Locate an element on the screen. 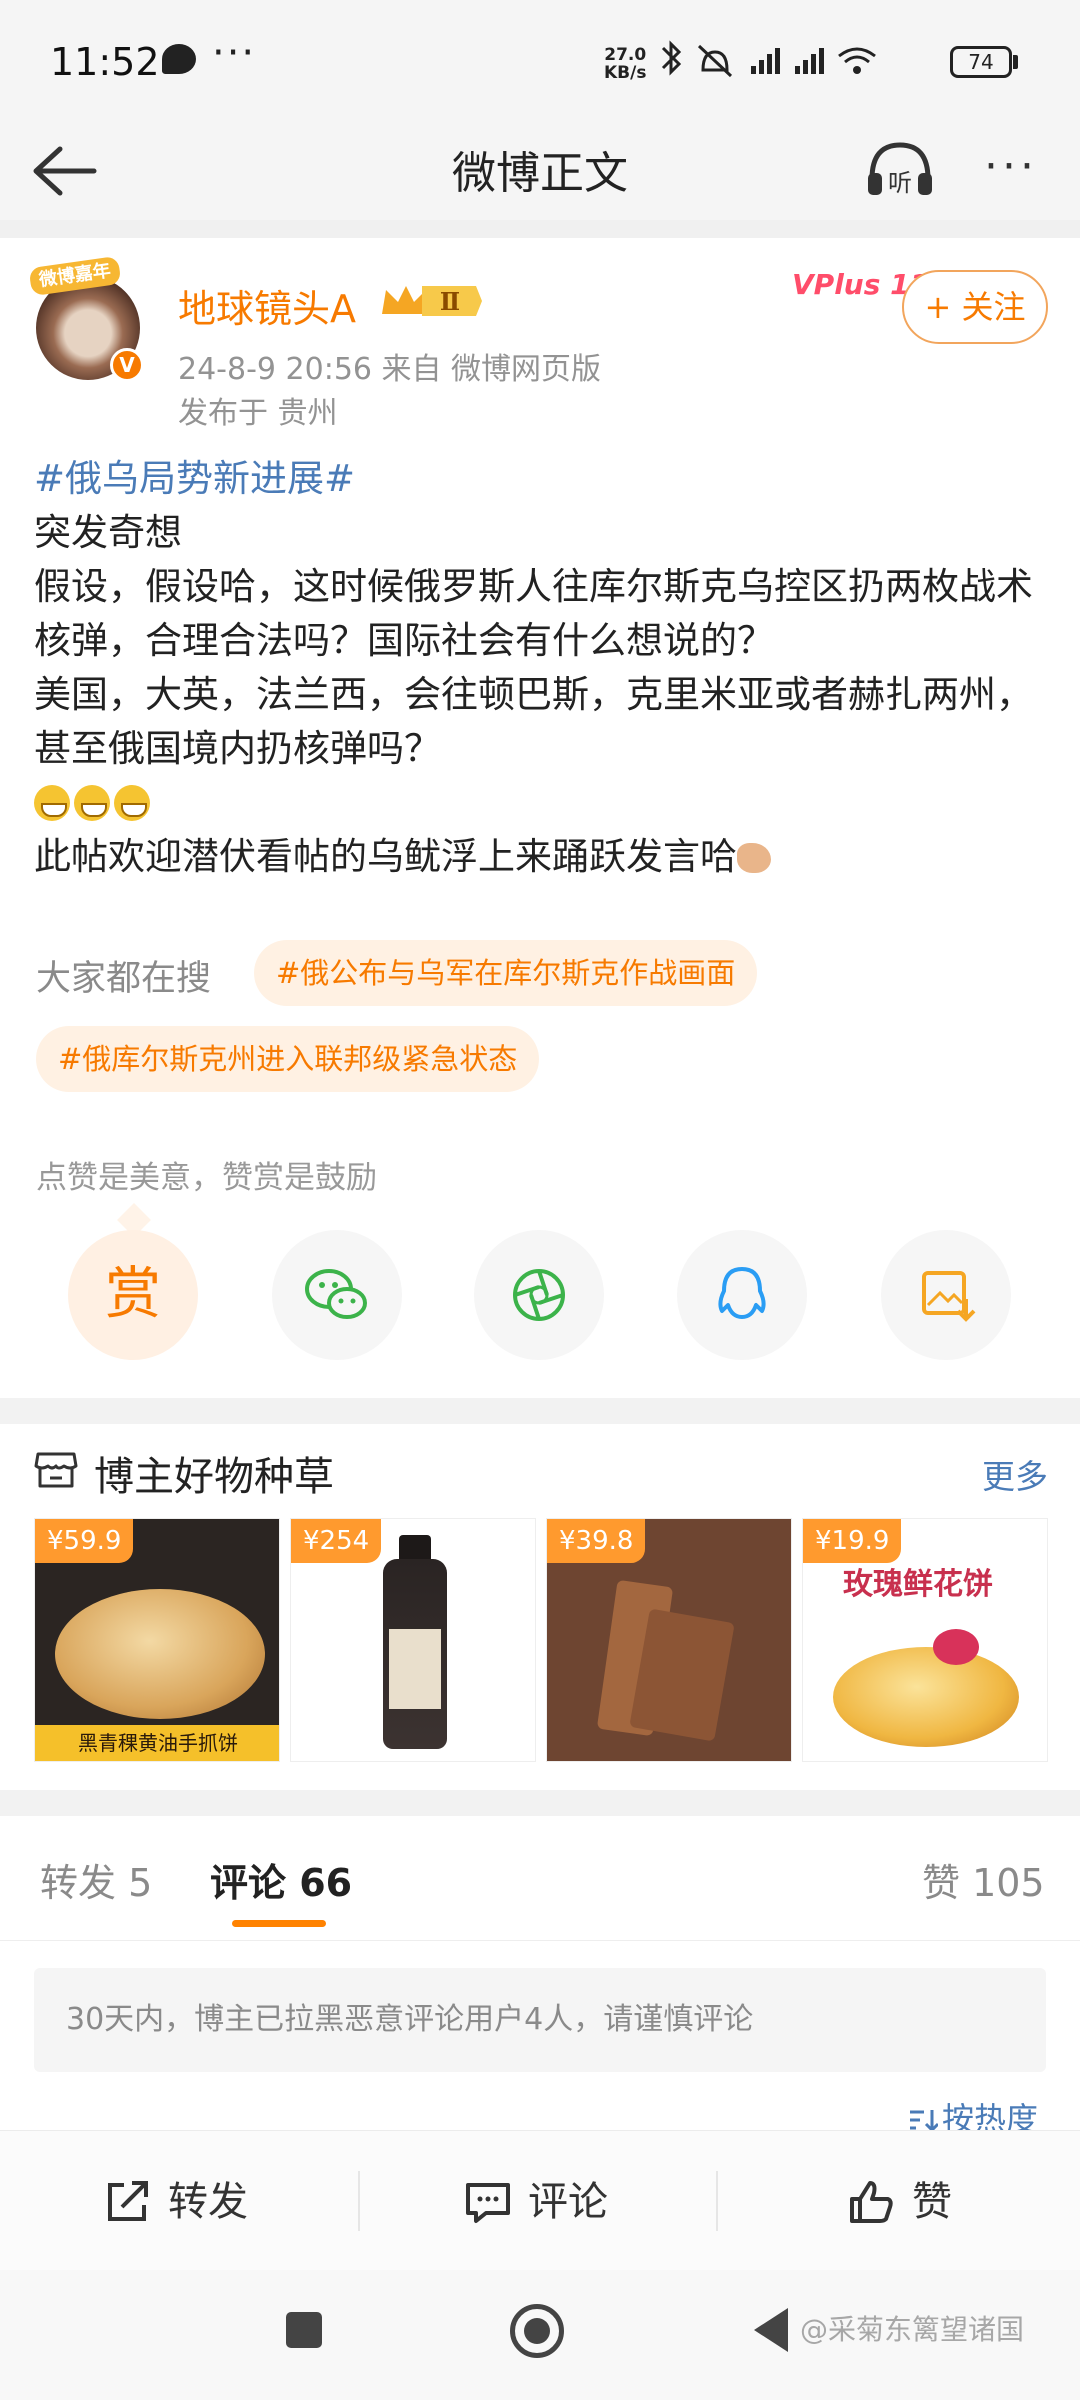 Image resolution: width=1080 pixels, height=2400 pixels. product-price: ¥19.9 is located at coordinates (852, 1541).